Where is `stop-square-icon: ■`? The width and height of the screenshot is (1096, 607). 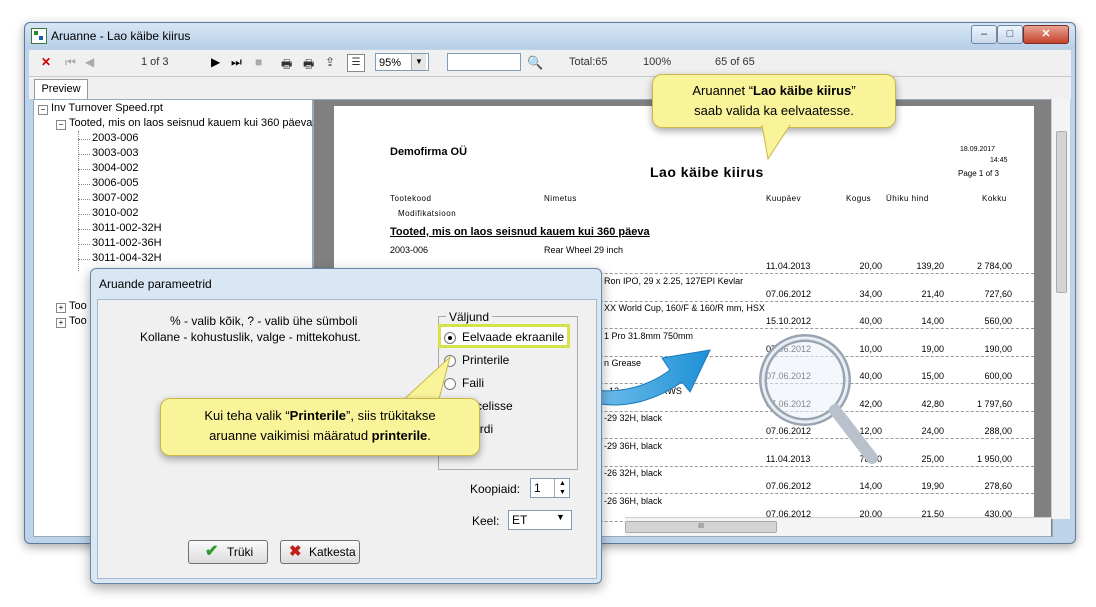
stop-square-icon: ■ is located at coordinates (258, 62).